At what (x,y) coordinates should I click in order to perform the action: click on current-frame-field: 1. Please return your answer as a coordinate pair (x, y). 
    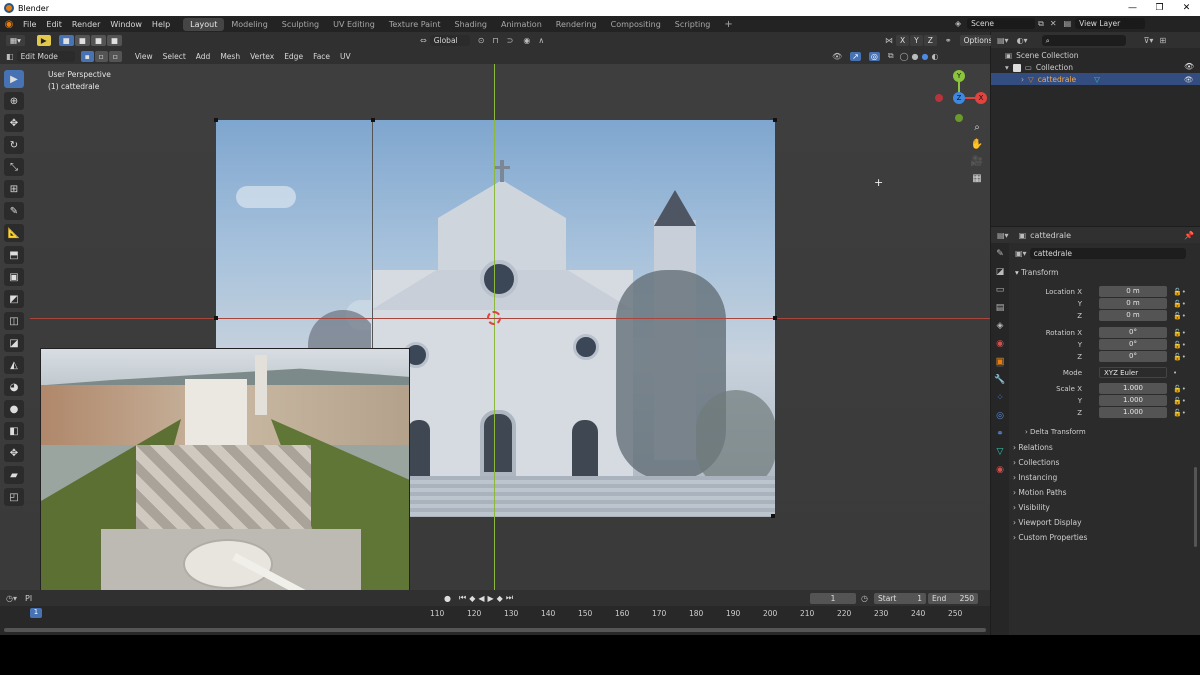
    Looking at the image, I should click on (833, 598).